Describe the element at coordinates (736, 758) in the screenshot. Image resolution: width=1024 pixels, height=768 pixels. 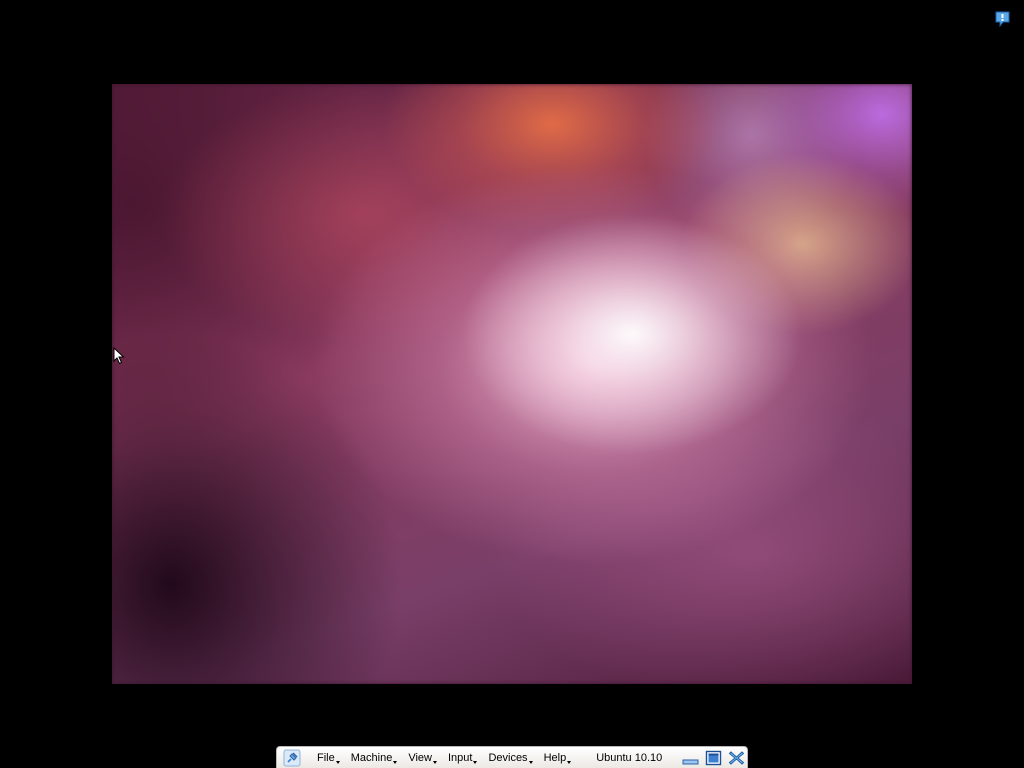
I see `close-icon` at that location.